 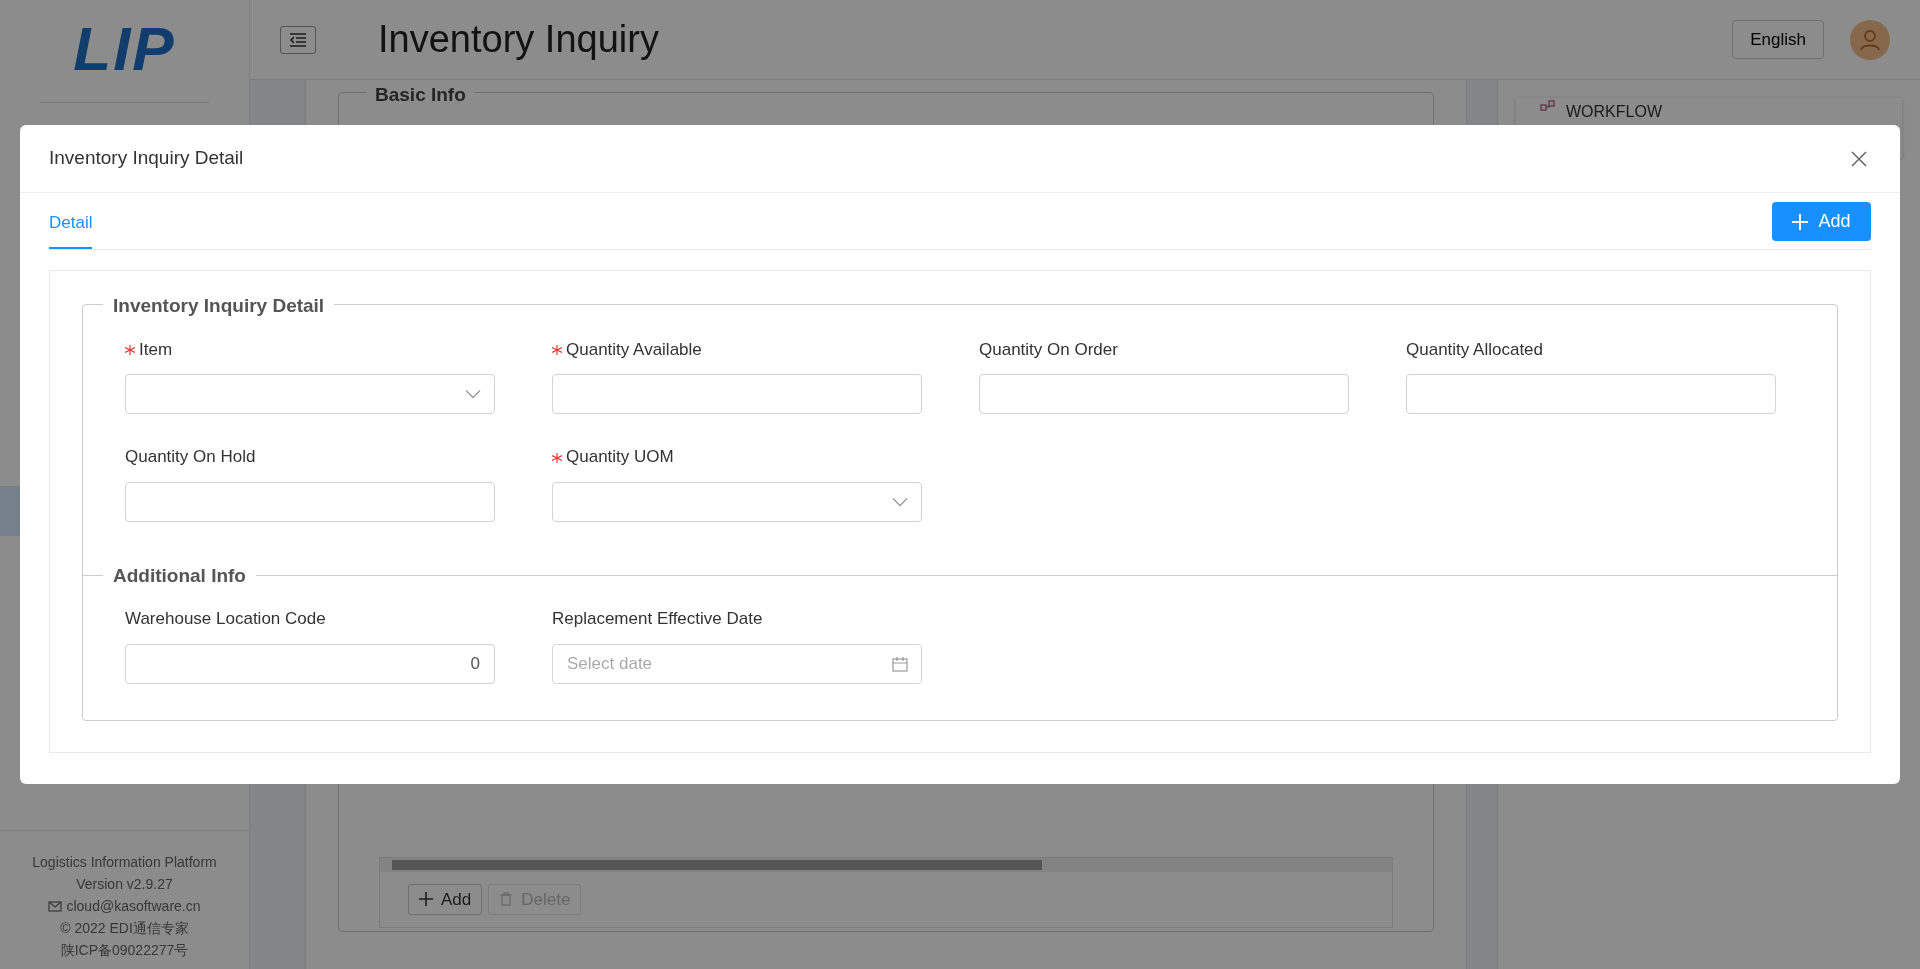 What do you see at coordinates (146, 158) in the screenshot?
I see `dialog-title: Inventory Inquiry Detail` at bounding box center [146, 158].